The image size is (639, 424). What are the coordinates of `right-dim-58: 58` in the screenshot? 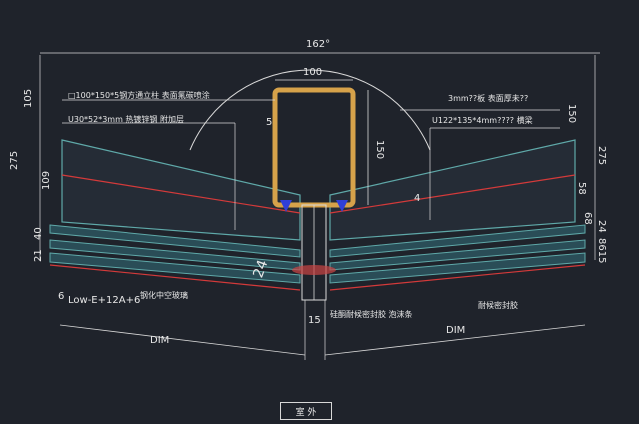 It's located at (581, 188).